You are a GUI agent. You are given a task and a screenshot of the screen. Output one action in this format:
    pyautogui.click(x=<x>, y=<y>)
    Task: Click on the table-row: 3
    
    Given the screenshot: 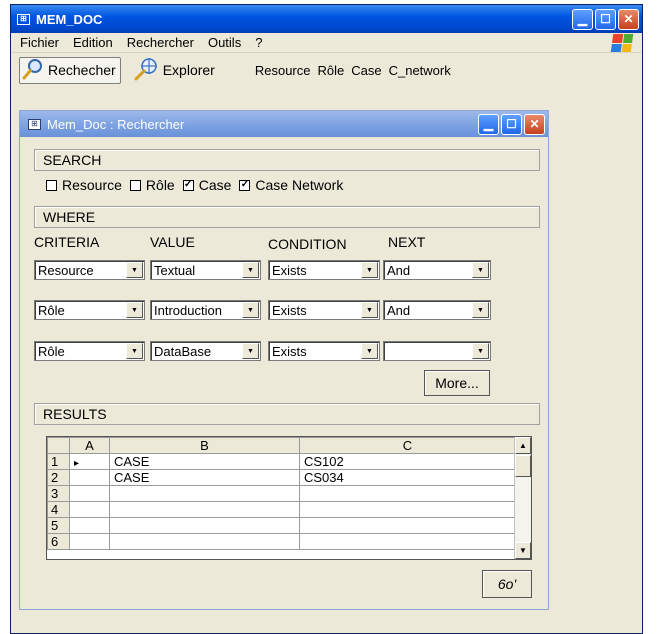 What is the action you would take?
    pyautogui.click(x=281, y=493)
    